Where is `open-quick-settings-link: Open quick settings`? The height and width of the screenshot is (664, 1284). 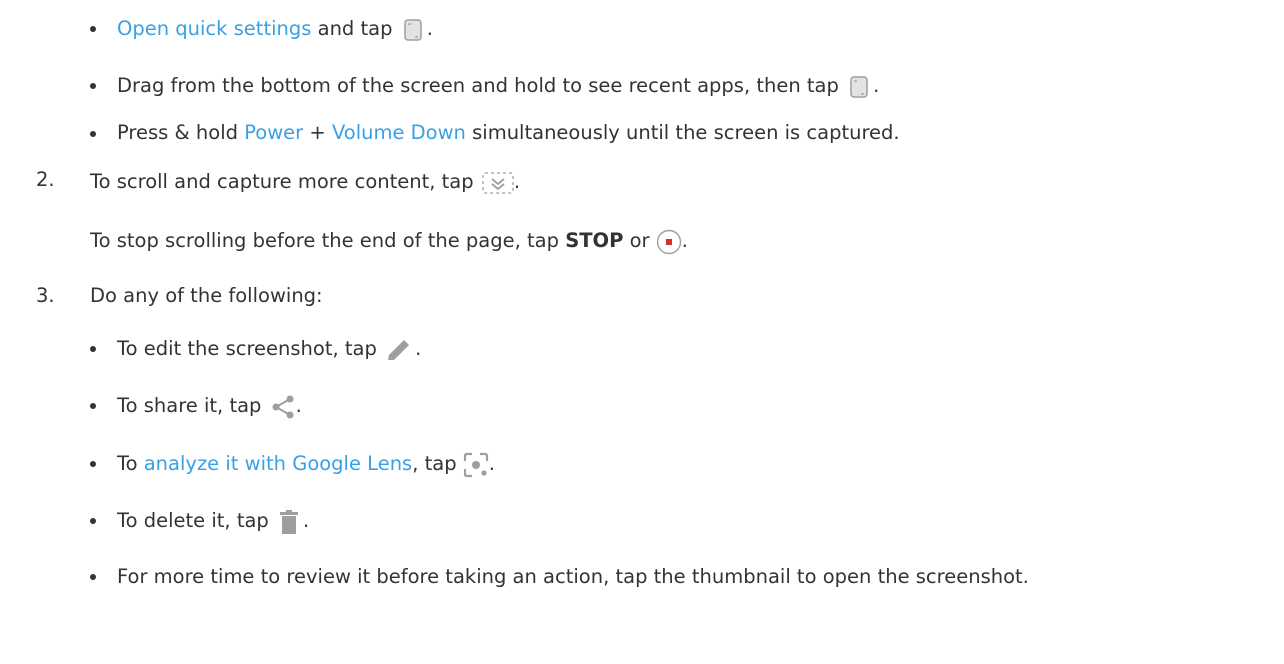
open-quick-settings-link: Open quick settings is located at coordinates (214, 28).